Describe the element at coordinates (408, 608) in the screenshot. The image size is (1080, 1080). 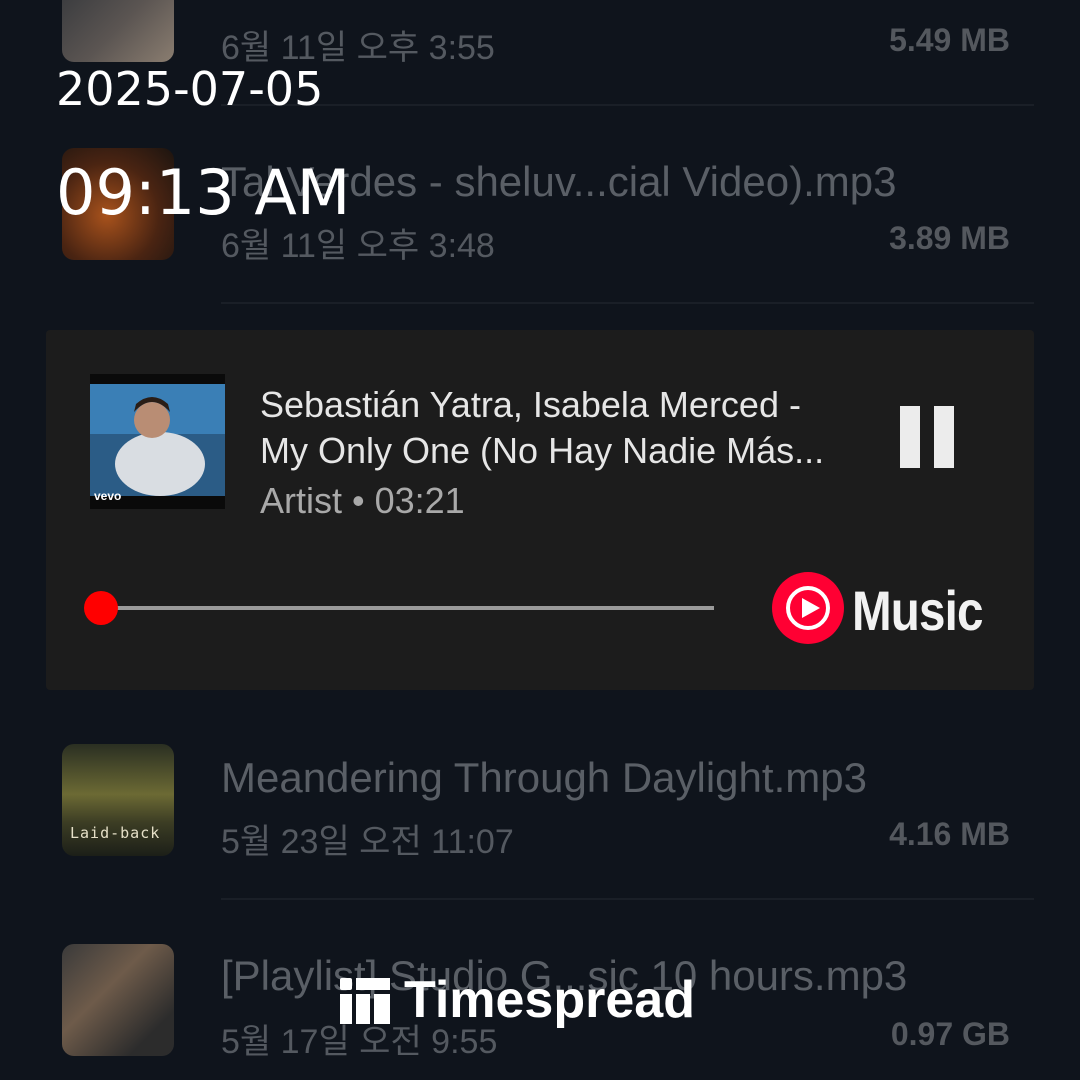
I see `progress-bar` at that location.